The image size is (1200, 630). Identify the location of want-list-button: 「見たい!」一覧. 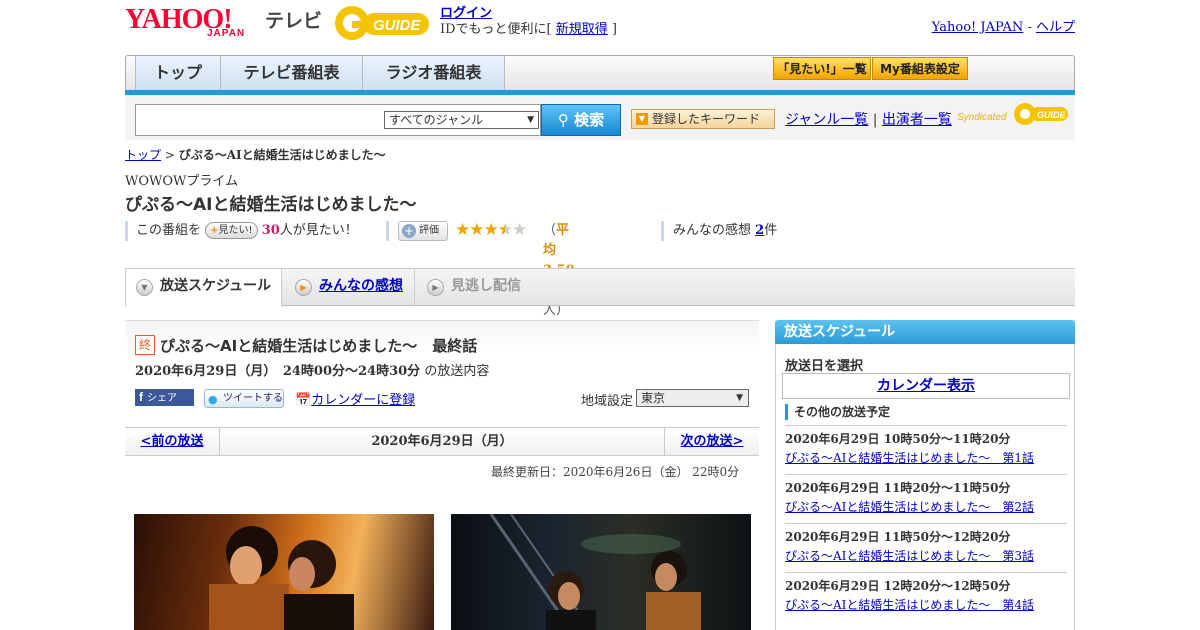
(822, 68).